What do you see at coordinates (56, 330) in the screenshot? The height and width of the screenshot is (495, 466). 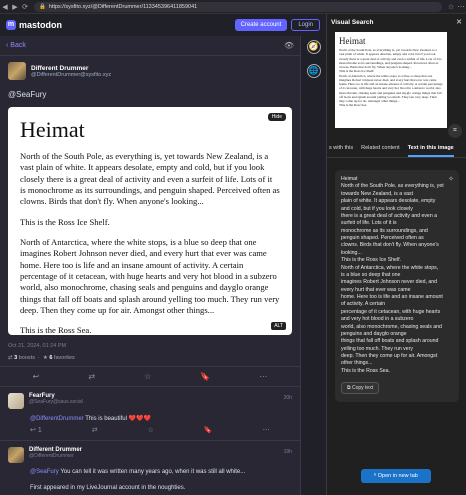 I see `image-paragraph: This is the Ross Sea.` at bounding box center [56, 330].